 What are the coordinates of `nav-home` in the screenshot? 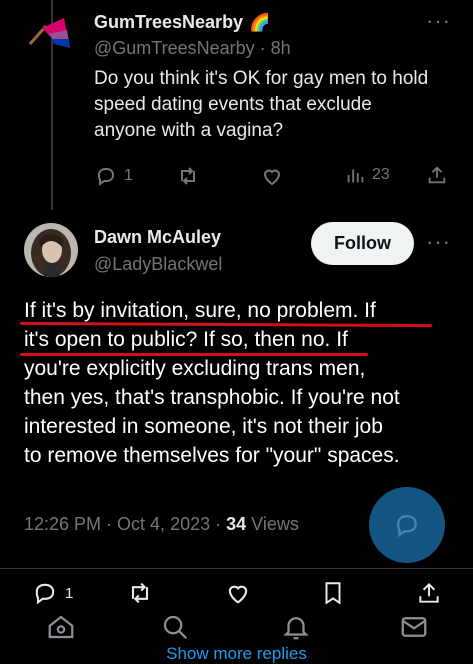 It's located at (61, 627).